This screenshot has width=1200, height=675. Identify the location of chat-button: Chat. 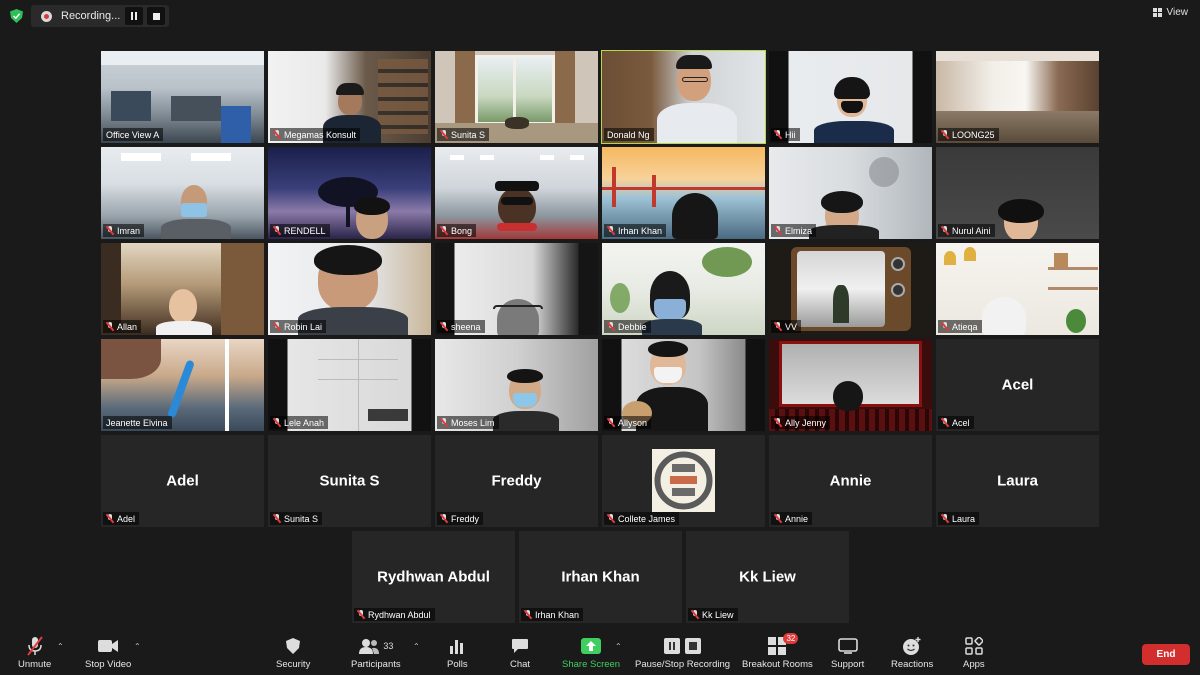
(520, 653).